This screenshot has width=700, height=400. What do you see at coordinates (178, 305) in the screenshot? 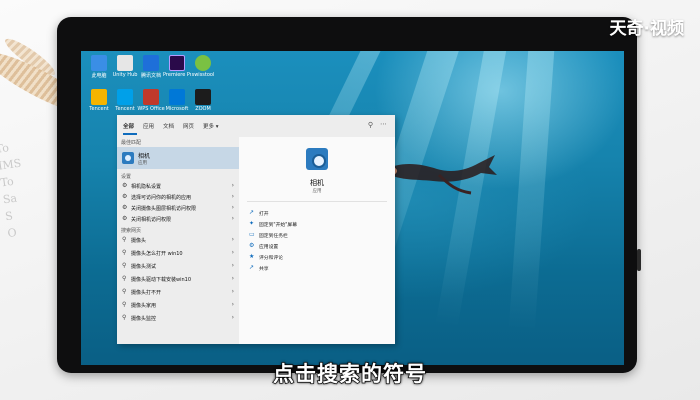
I see `web-search-item: ⚲ 摄像头家用 ›` at bounding box center [178, 305].